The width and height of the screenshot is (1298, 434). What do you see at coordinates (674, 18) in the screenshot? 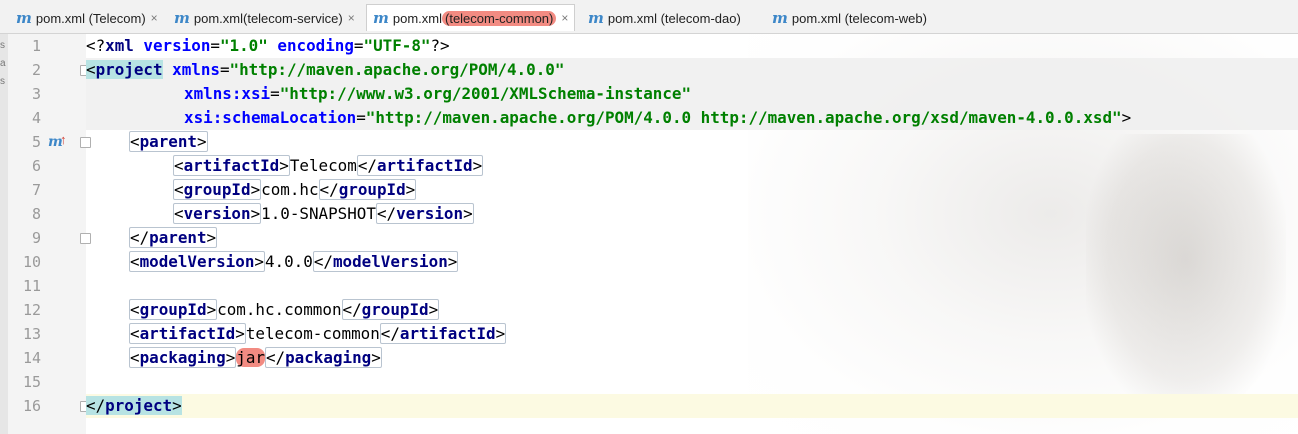
I see `tab-label: pom.xml (telecom-dao)` at bounding box center [674, 18].